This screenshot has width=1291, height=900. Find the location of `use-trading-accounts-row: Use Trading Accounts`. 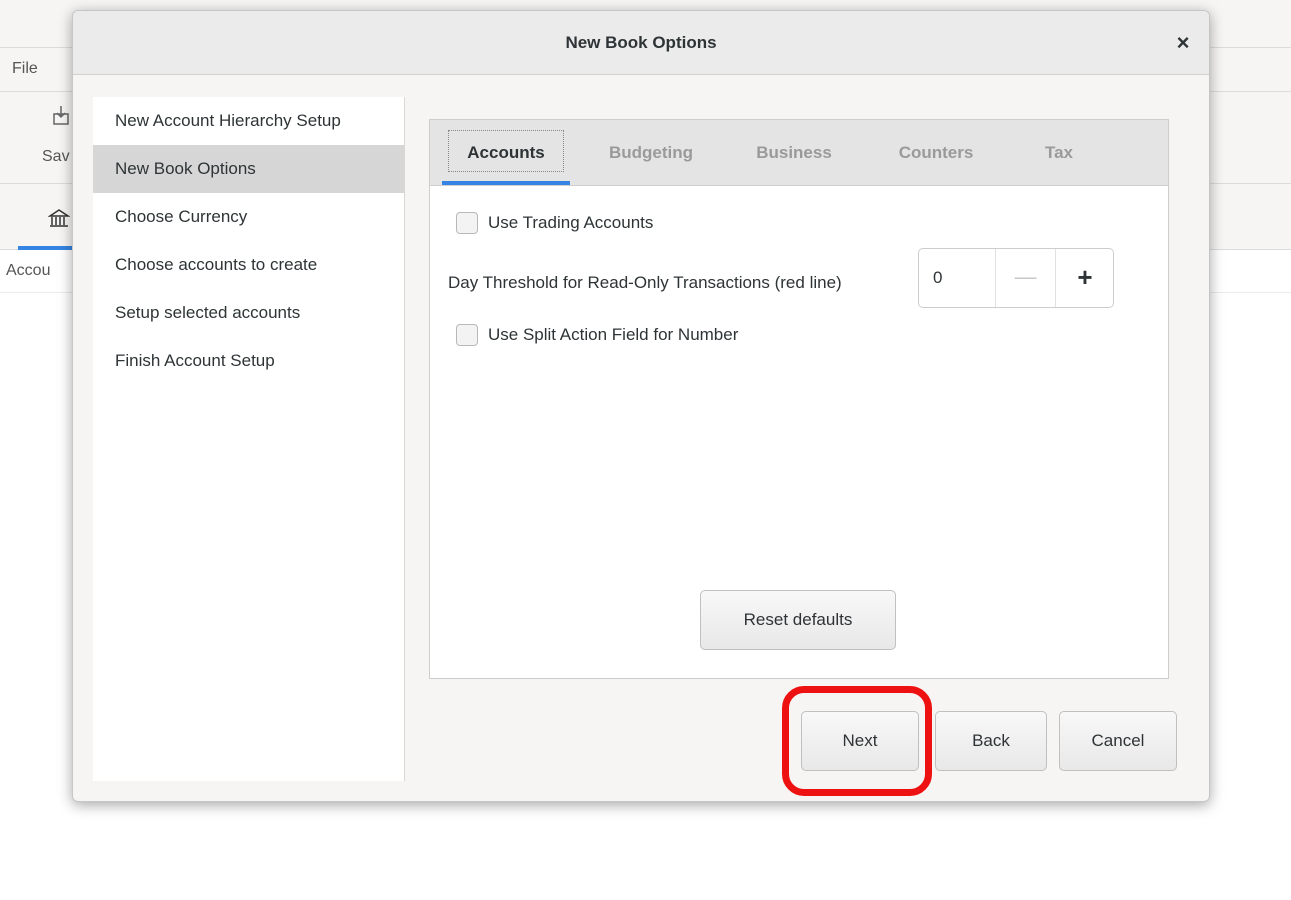

use-trading-accounts-row: Use Trading Accounts is located at coordinates (554, 223).